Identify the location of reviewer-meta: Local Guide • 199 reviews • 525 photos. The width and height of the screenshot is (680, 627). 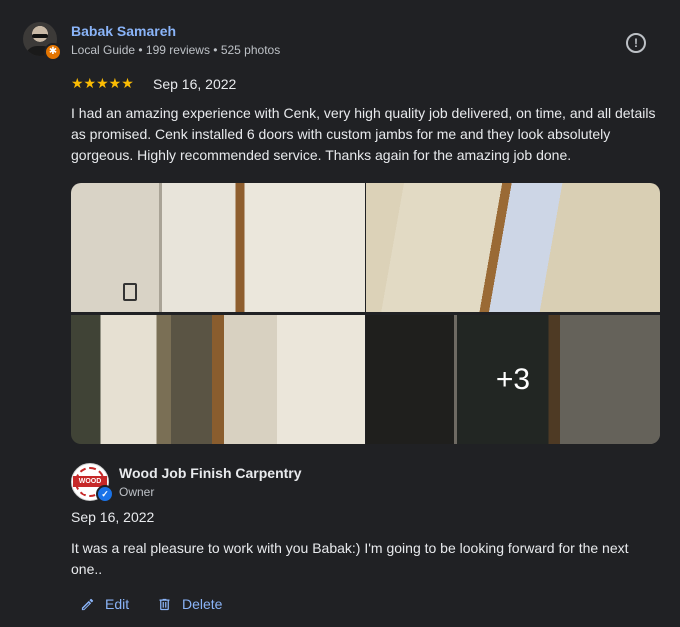
(176, 50).